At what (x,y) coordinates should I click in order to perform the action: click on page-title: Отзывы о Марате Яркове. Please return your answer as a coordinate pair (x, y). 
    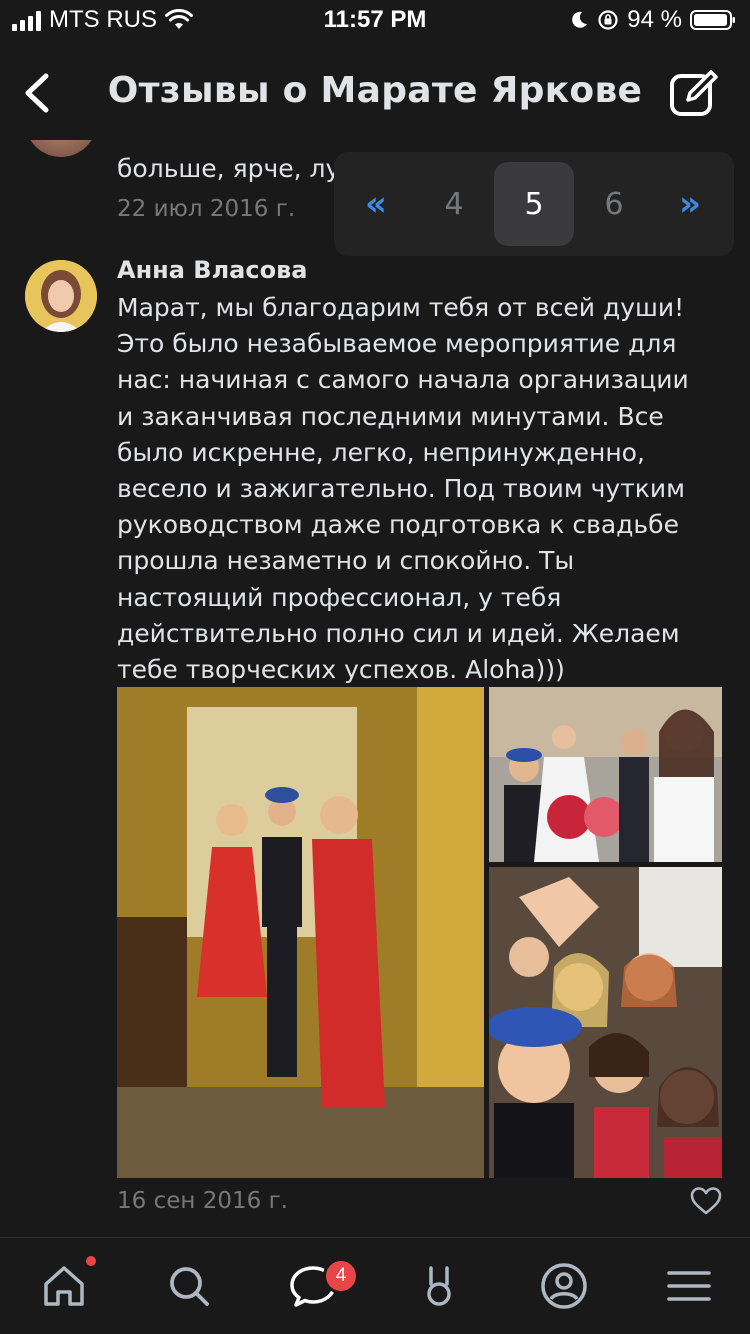
    Looking at the image, I should click on (375, 90).